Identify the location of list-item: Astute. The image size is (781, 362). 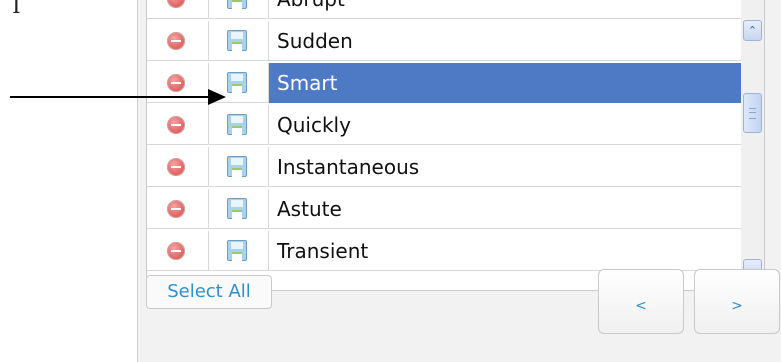
(444, 209).